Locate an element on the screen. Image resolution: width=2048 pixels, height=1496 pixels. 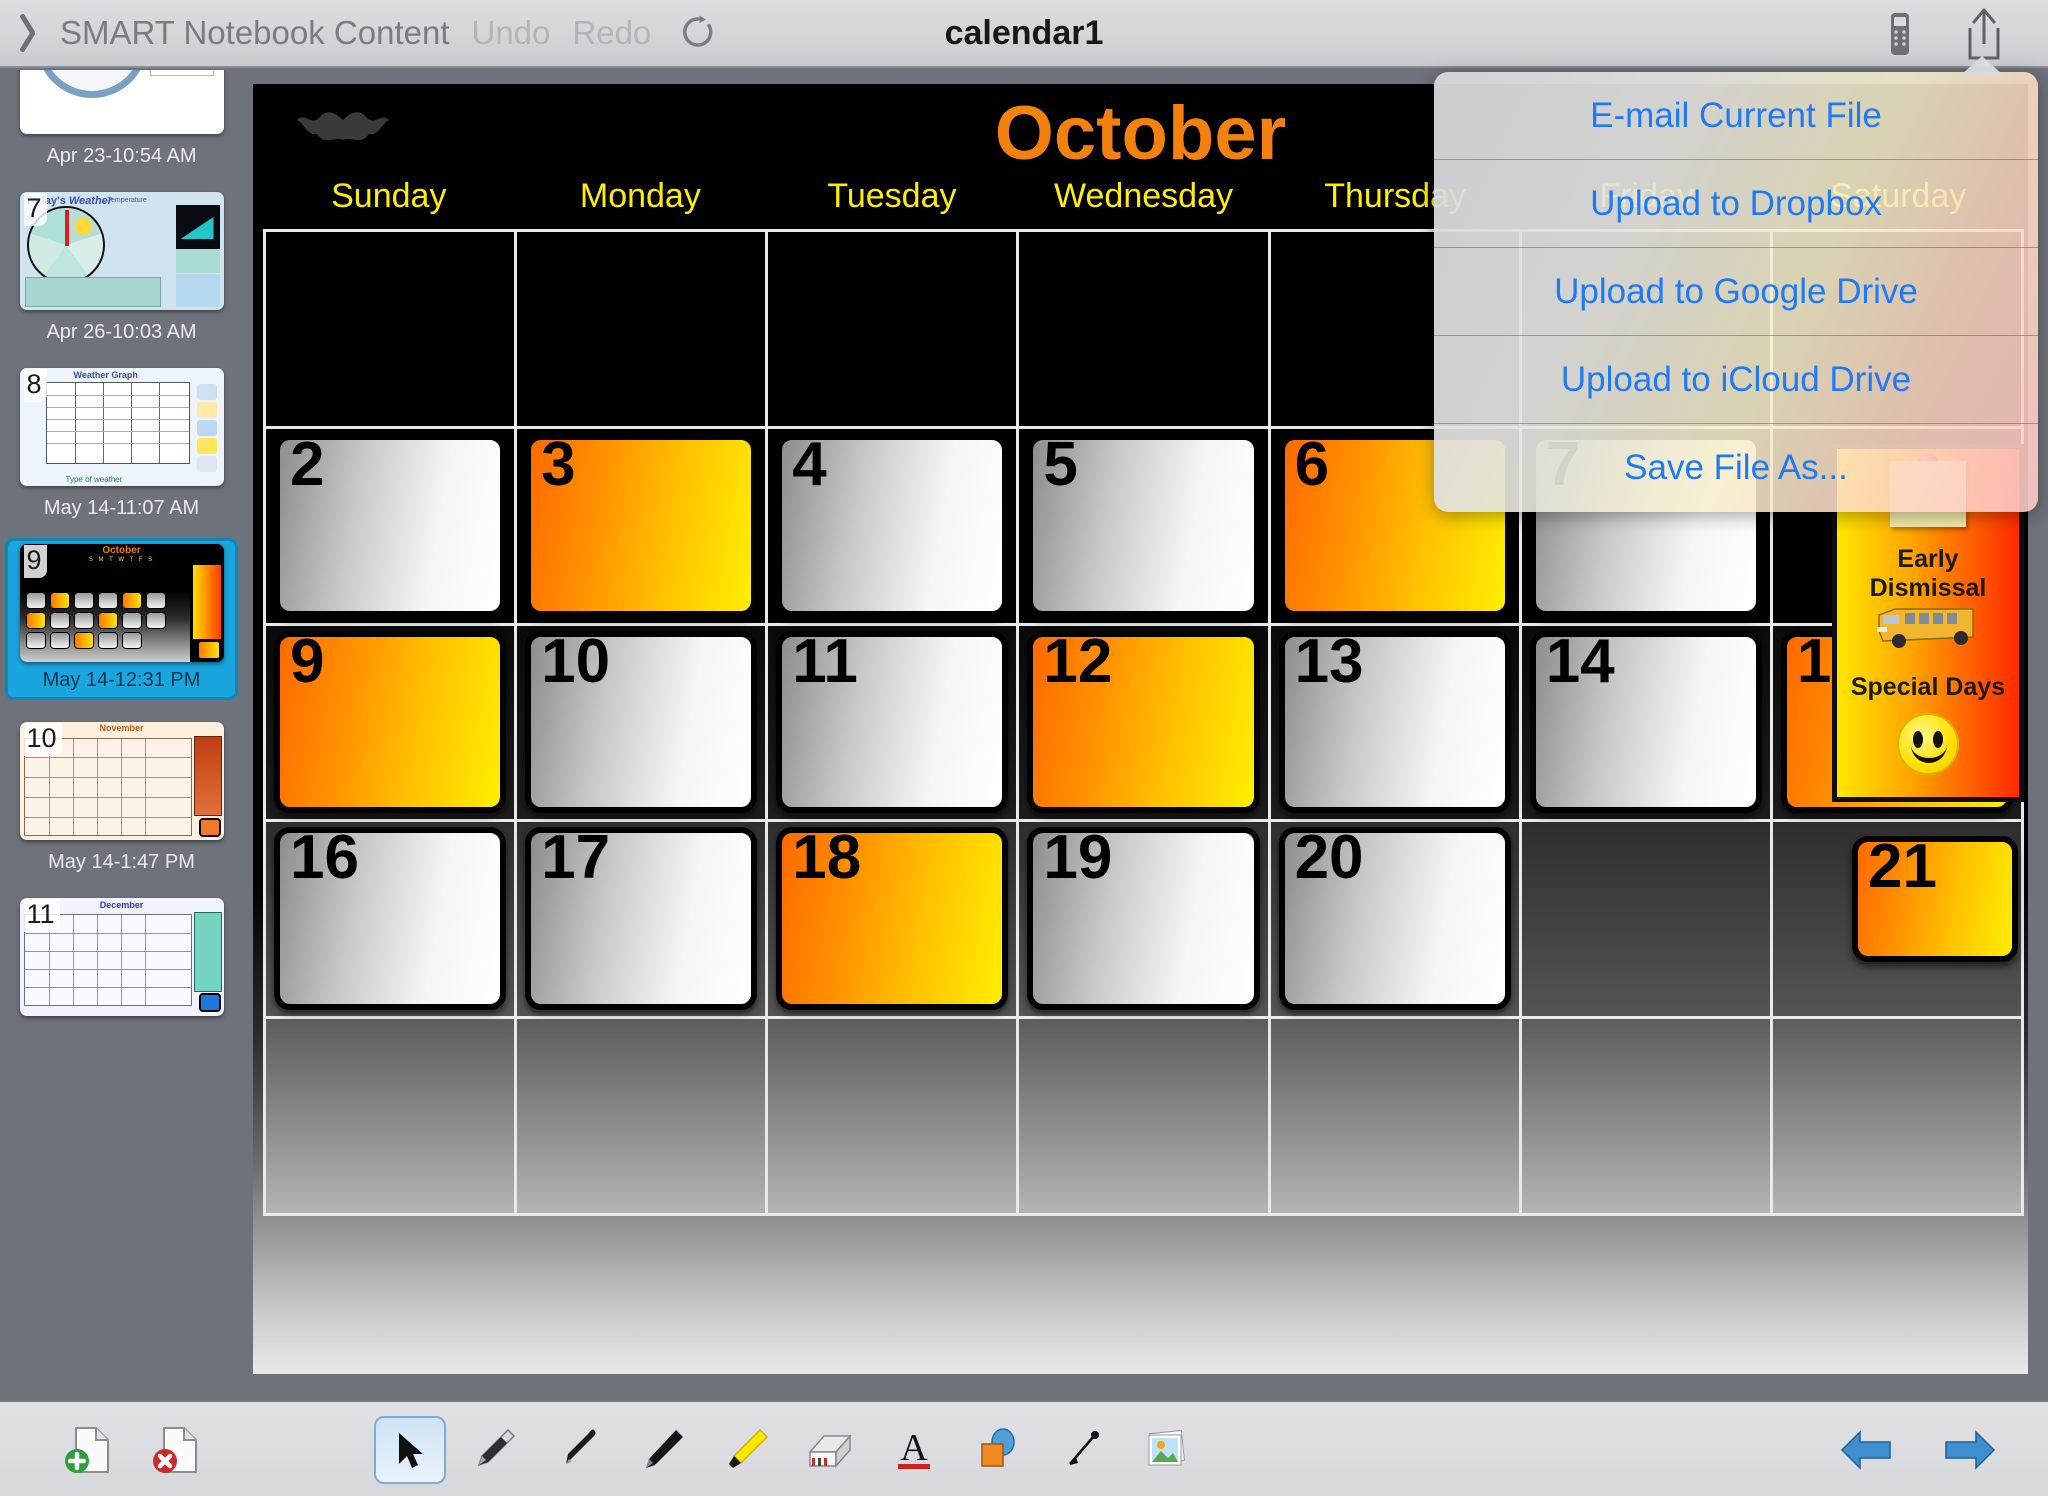
marker-tool is located at coordinates (662, 1450).